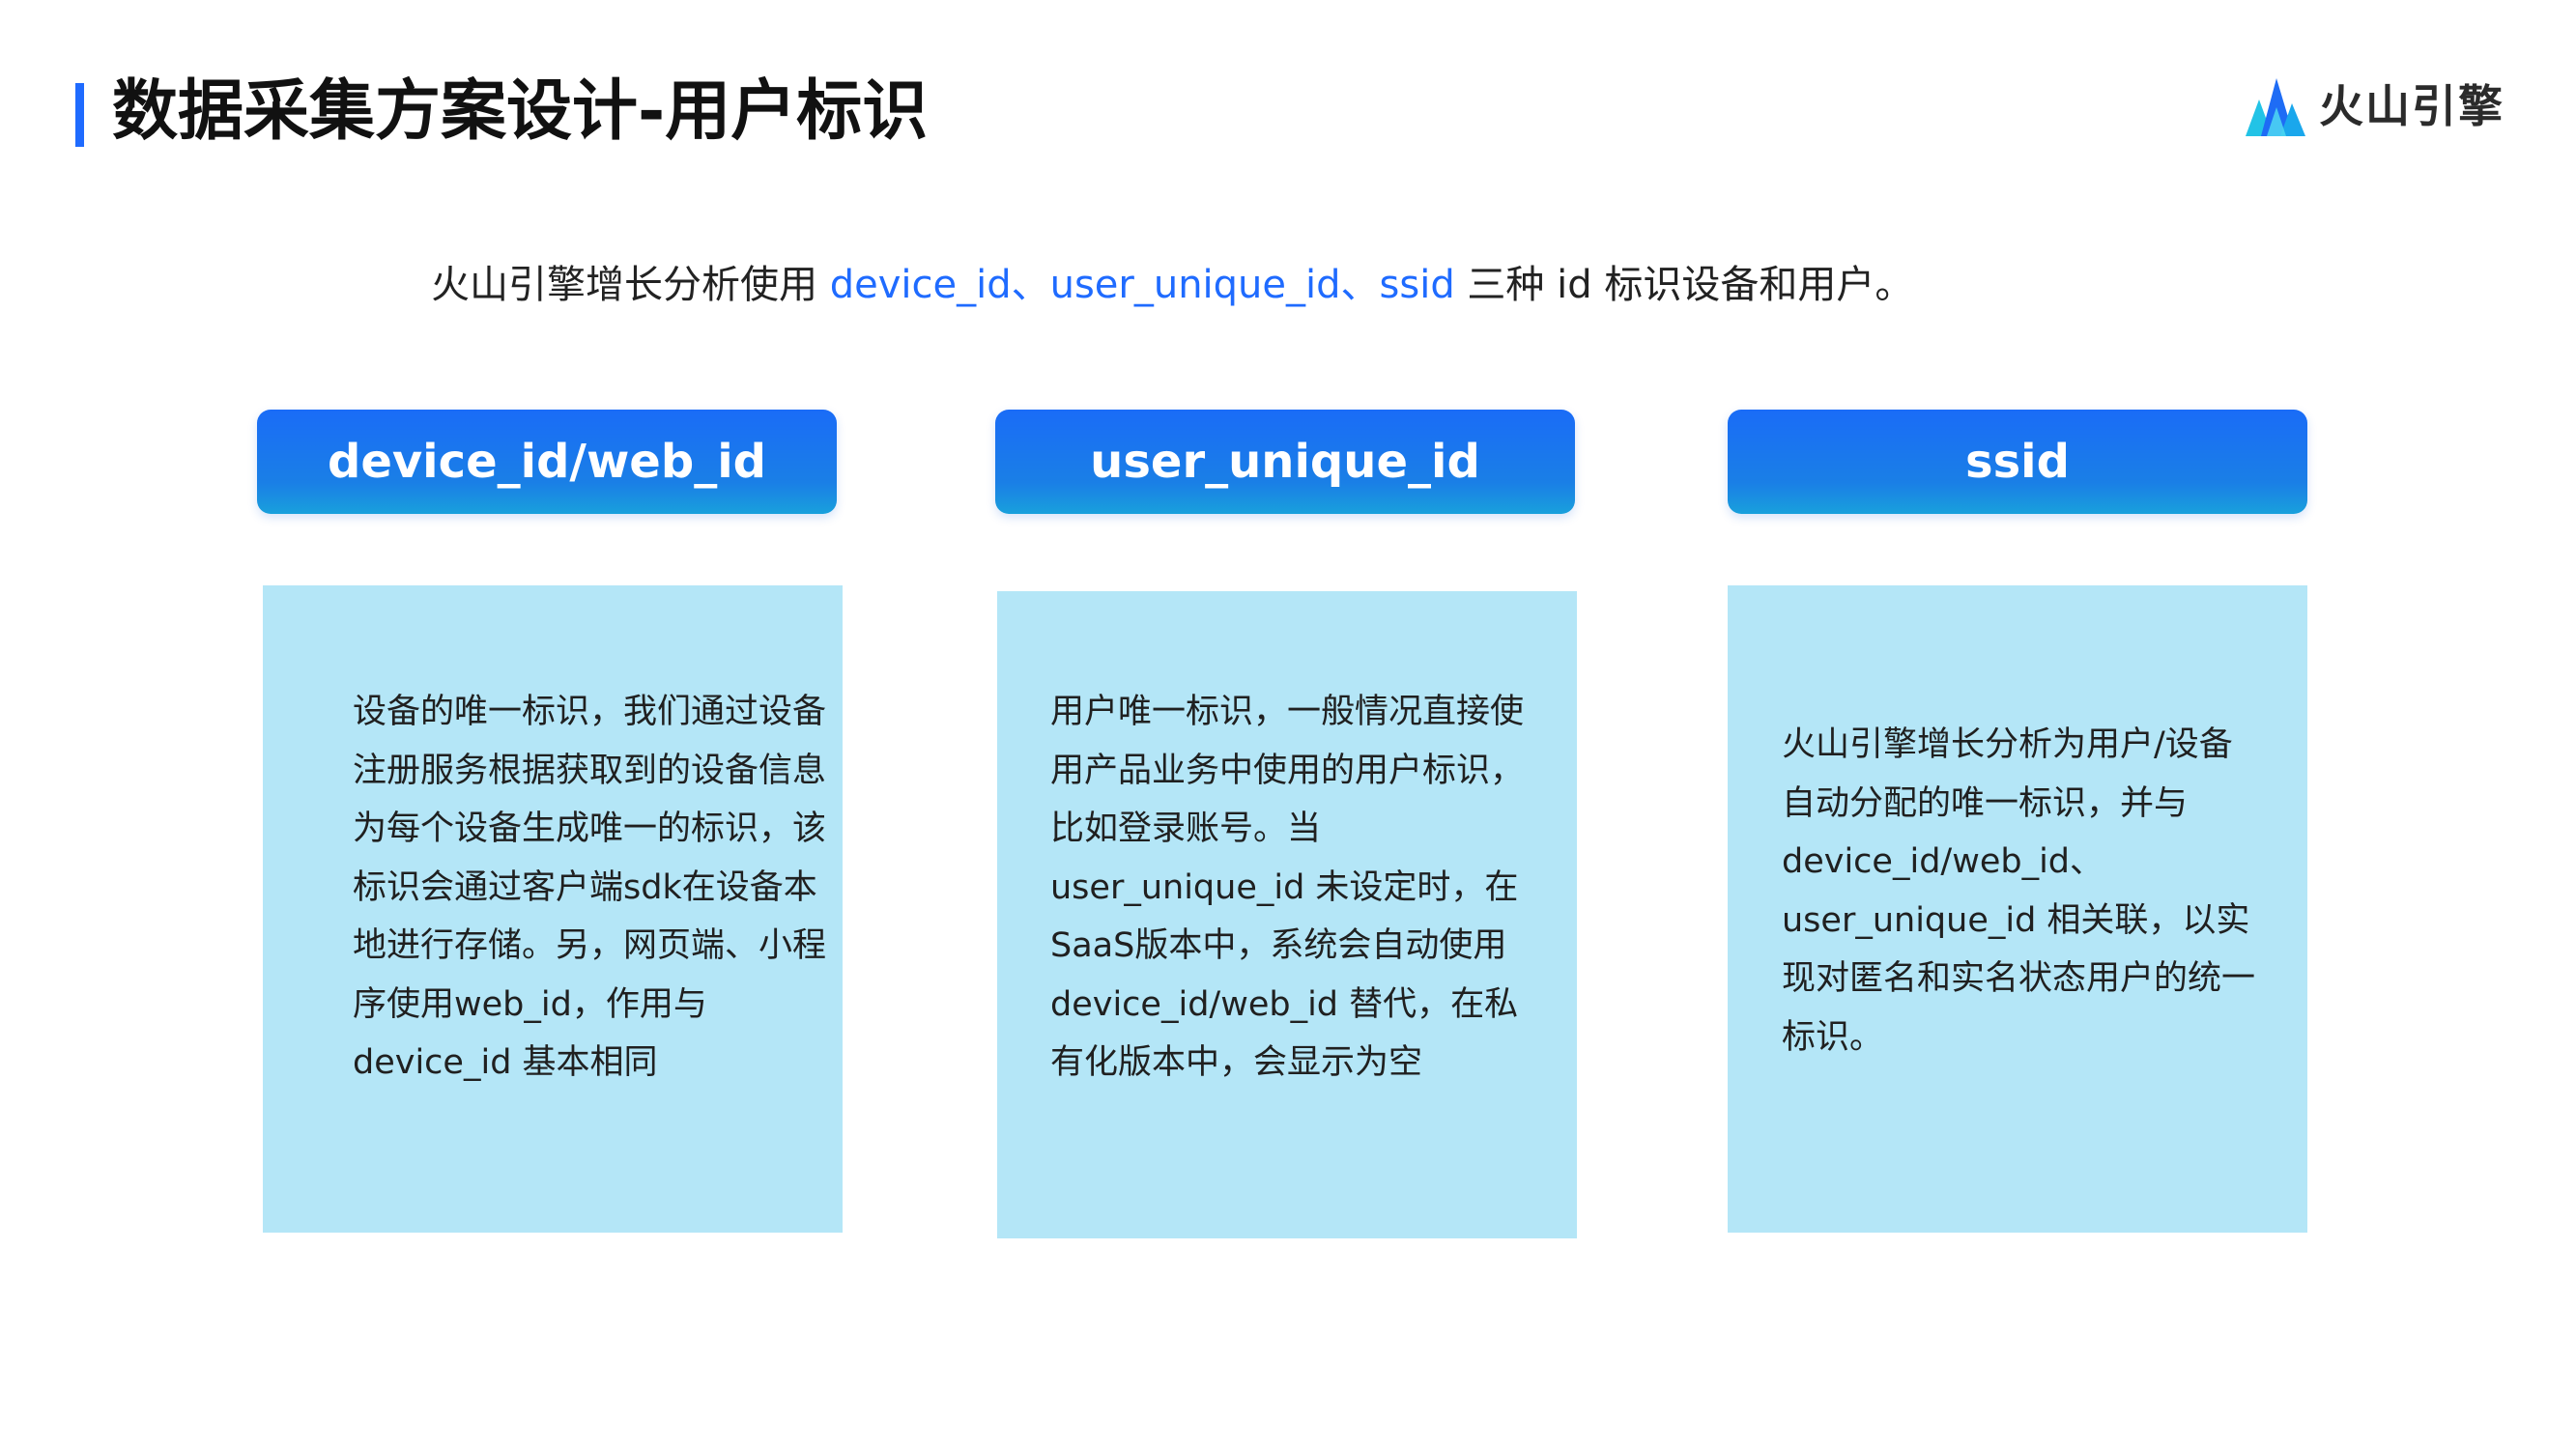  Describe the element at coordinates (590, 829) in the screenshot. I see `card-line: 为每个设备生成唯一的标识，该` at that location.